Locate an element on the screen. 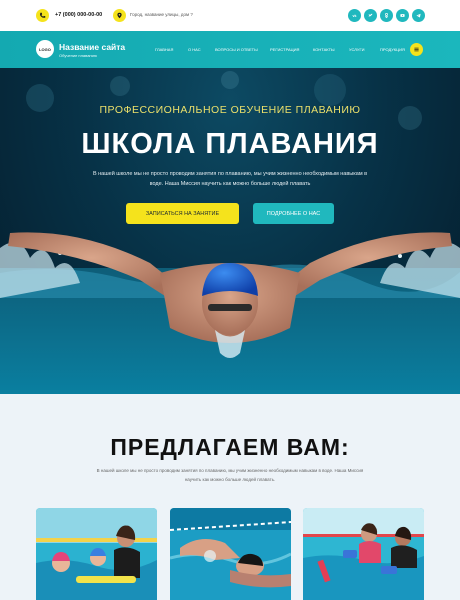 This screenshot has width=460, height=600. freestyle-swimmer-photo is located at coordinates (230, 554).